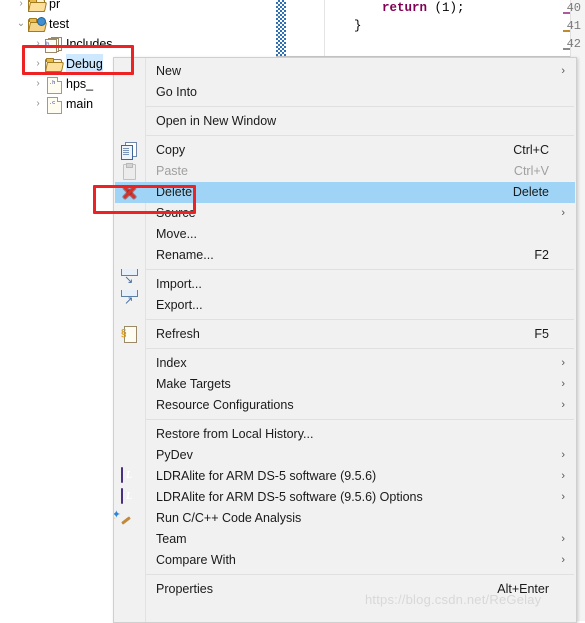  What do you see at coordinates (345, 384) in the screenshot?
I see `menu-item-make-targets: Make Targets ›` at bounding box center [345, 384].